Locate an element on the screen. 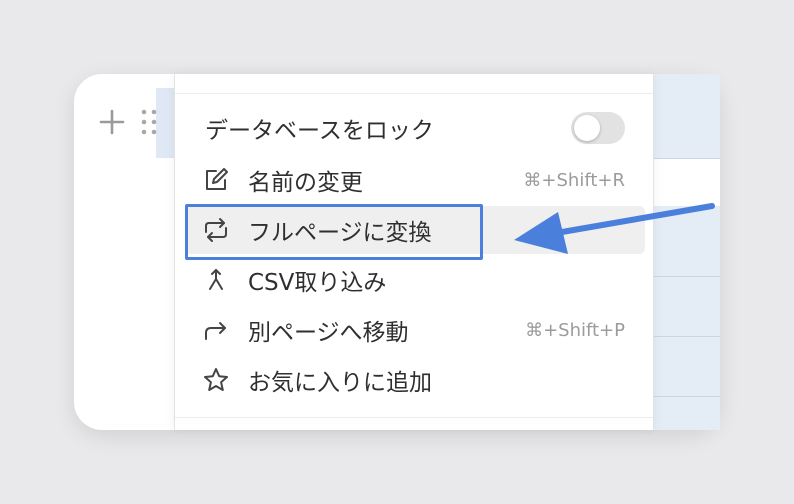 This screenshot has height=504, width=794. pointer-arrow-icon is located at coordinates (614, 228).